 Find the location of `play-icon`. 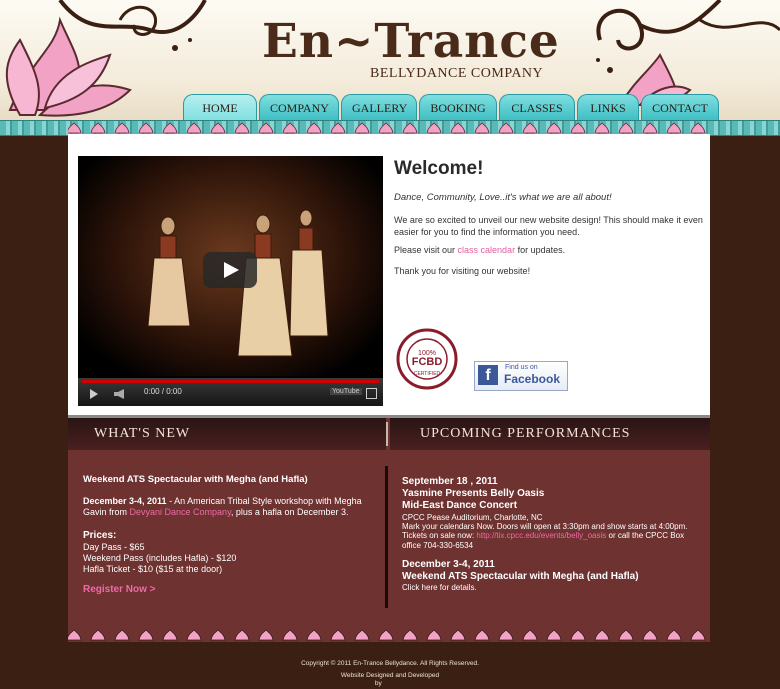

play-icon is located at coordinates (94, 394).